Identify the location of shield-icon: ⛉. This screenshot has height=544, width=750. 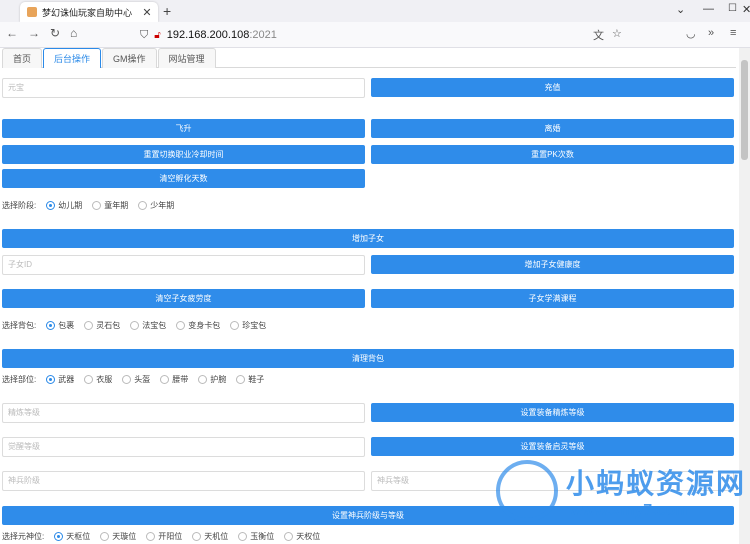
(144, 35).